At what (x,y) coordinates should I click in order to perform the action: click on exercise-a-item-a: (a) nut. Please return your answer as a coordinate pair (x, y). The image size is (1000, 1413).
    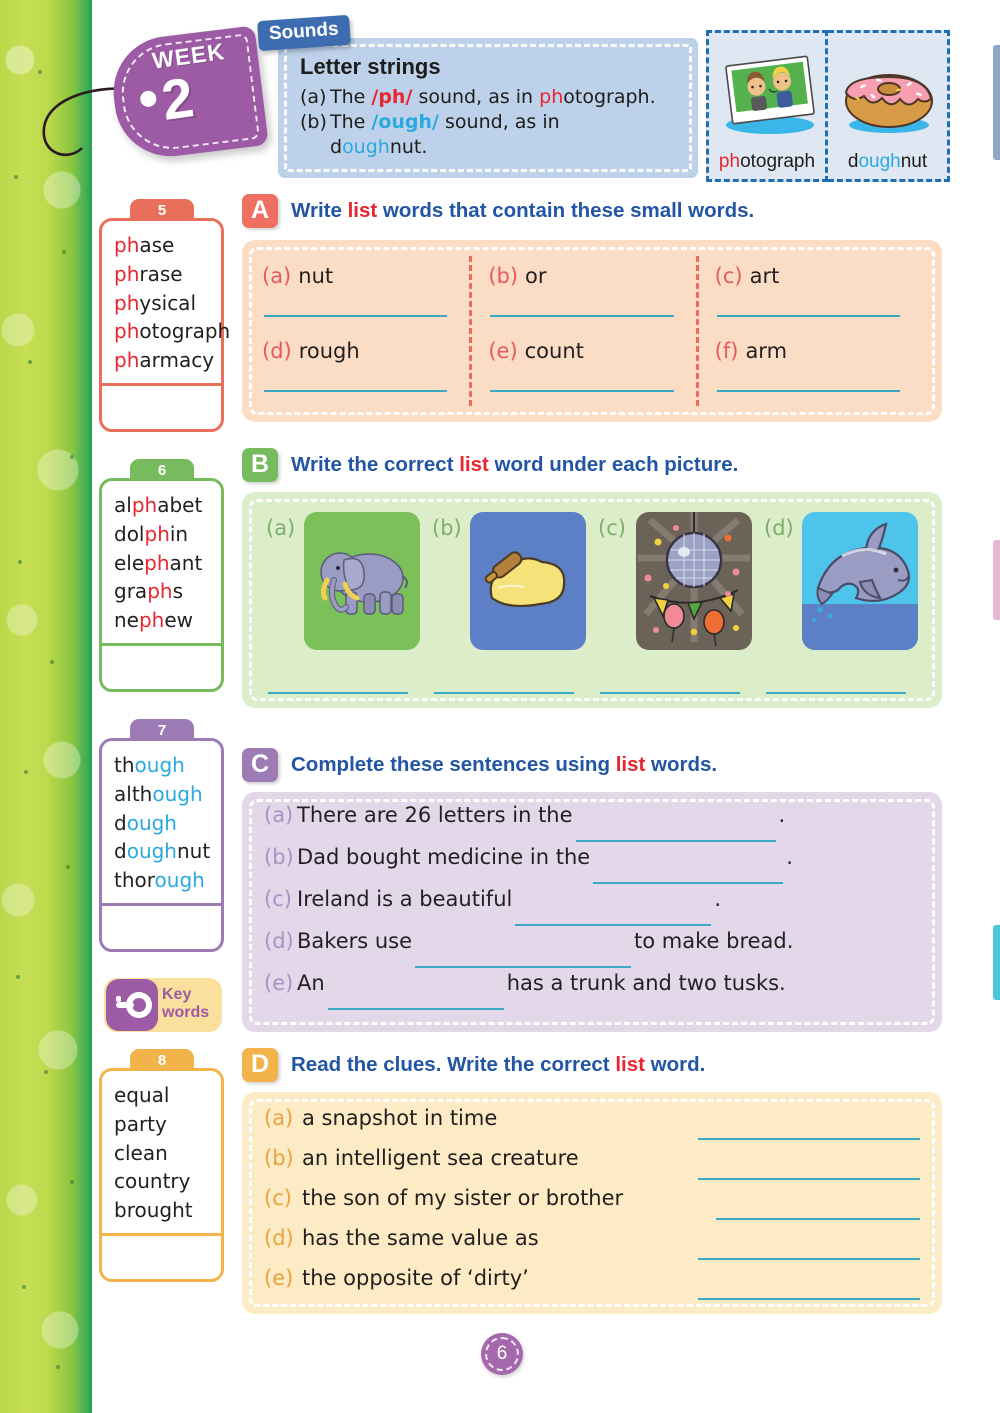
    Looking at the image, I should click on (365, 293).